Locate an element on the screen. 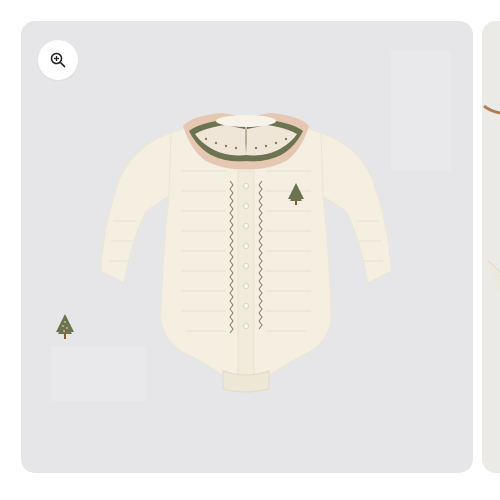 This screenshot has width=500, height=500. zoom-in-icon is located at coordinates (58, 60).